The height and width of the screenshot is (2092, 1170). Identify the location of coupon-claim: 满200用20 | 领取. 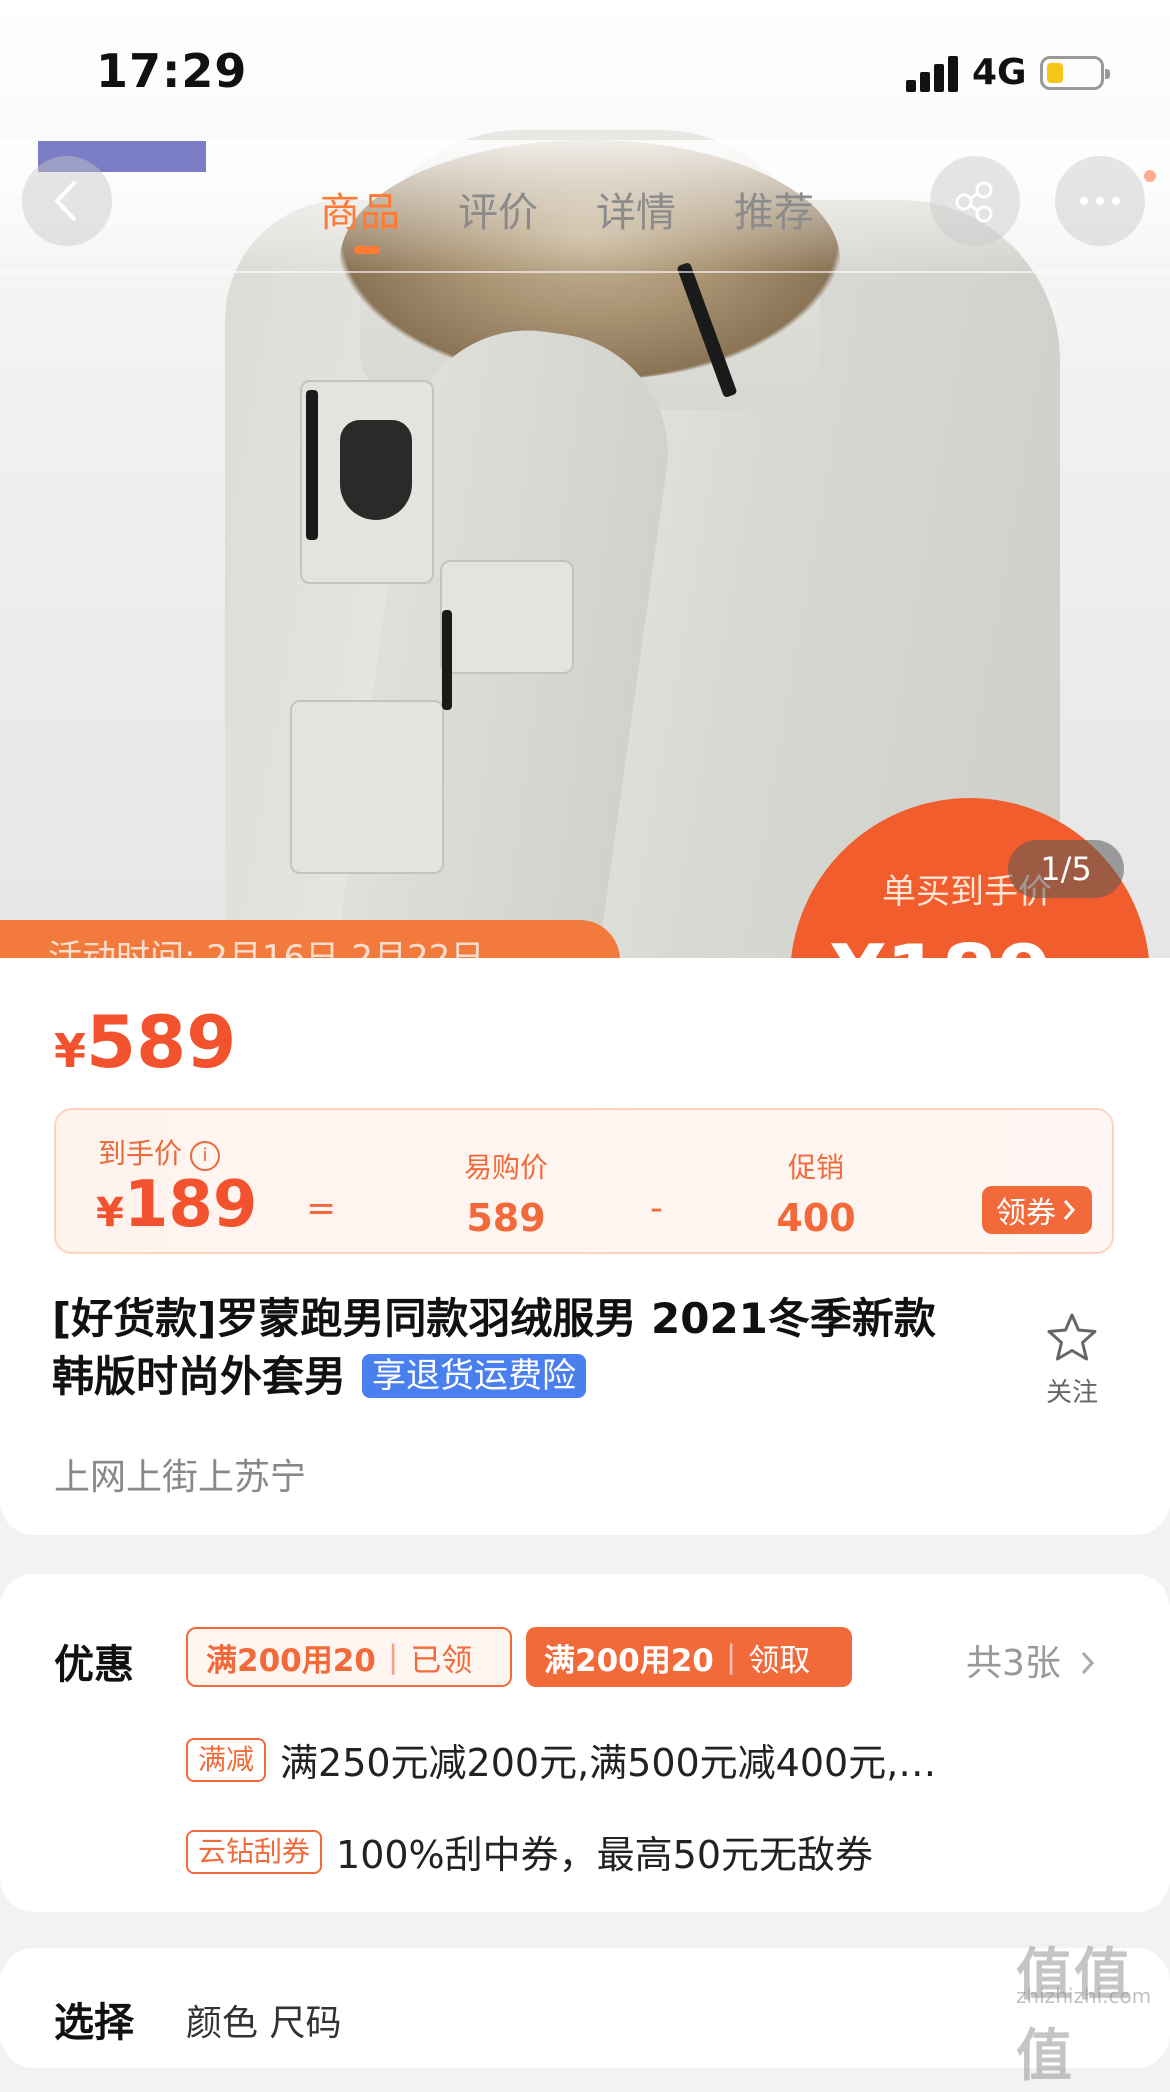
(689, 1657).